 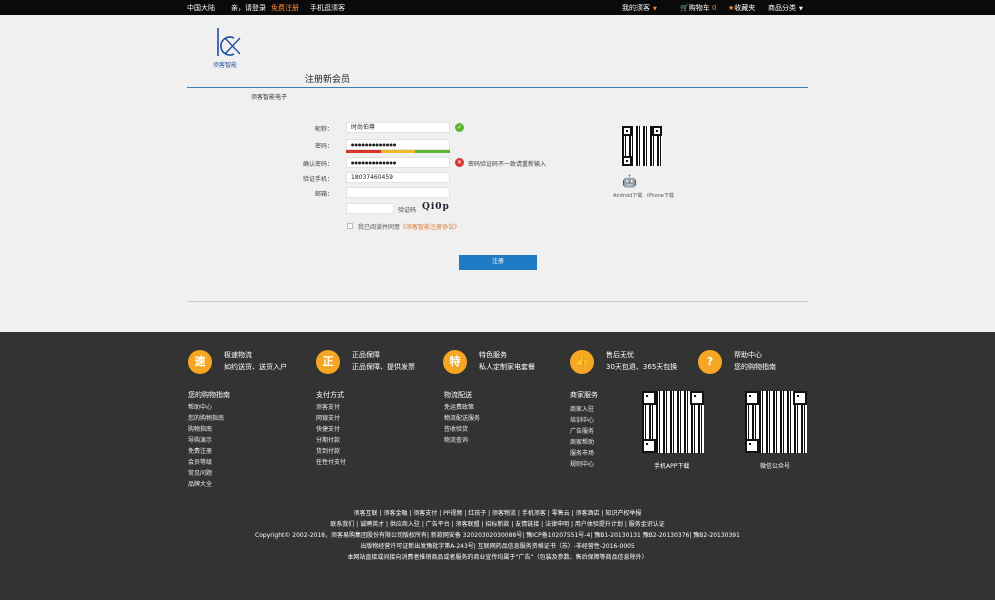 I want to click on nickname-label: 昵称：, so click(x=323, y=129).